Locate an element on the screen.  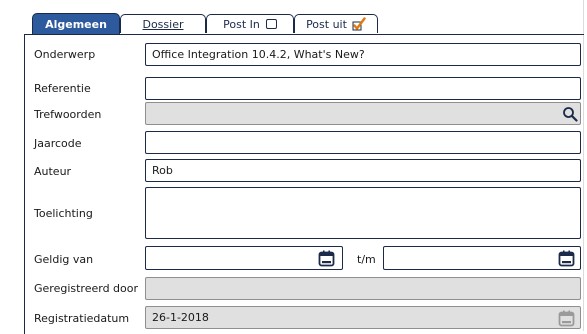
row-auteur: Auteur Rob is located at coordinates (305, 170).